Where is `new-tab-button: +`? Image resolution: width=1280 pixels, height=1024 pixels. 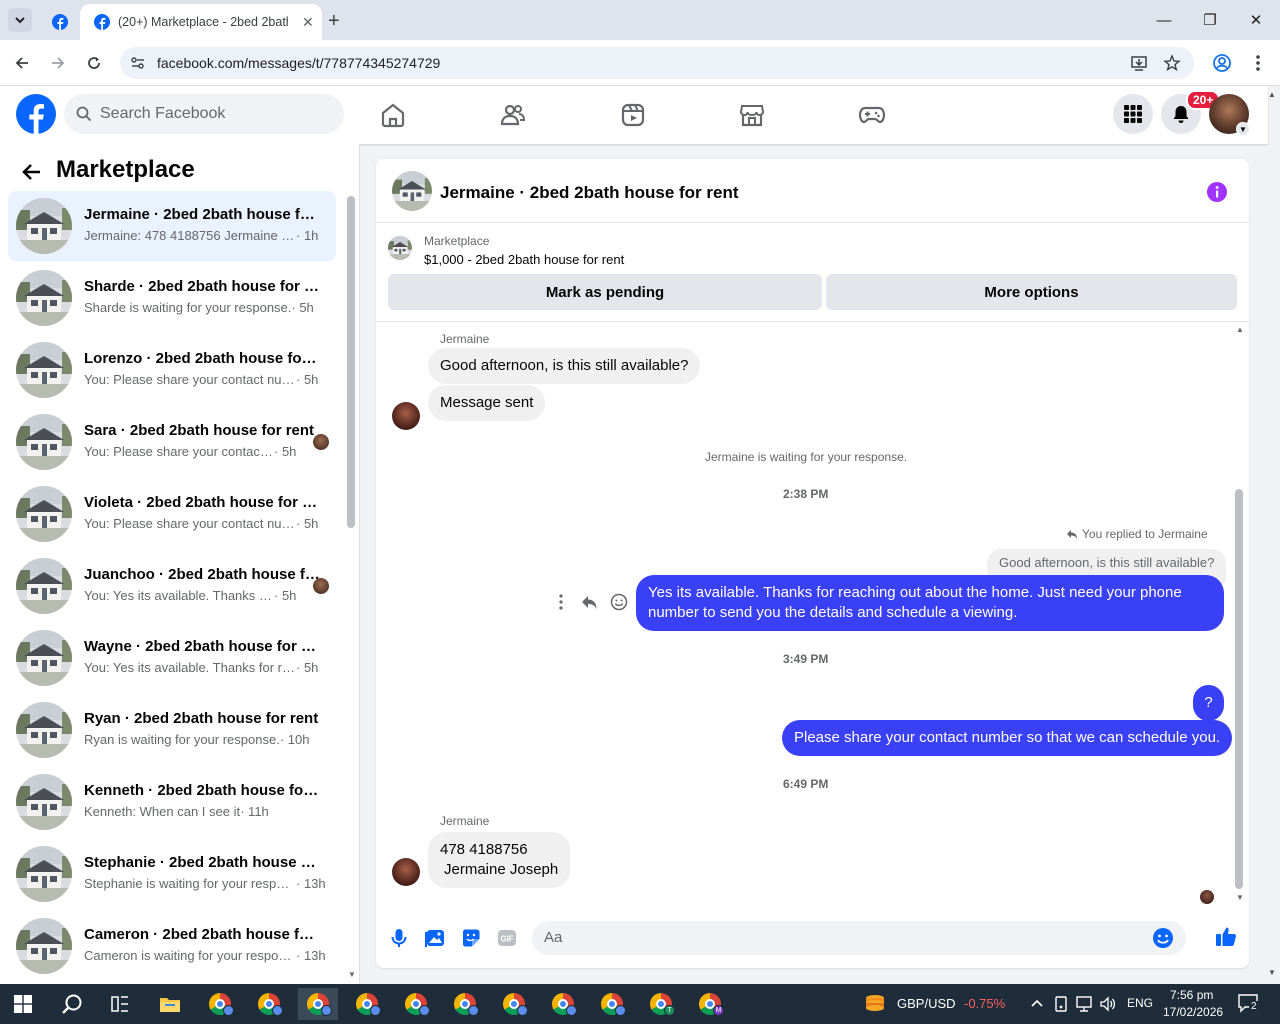
new-tab-button: + is located at coordinates (334, 21).